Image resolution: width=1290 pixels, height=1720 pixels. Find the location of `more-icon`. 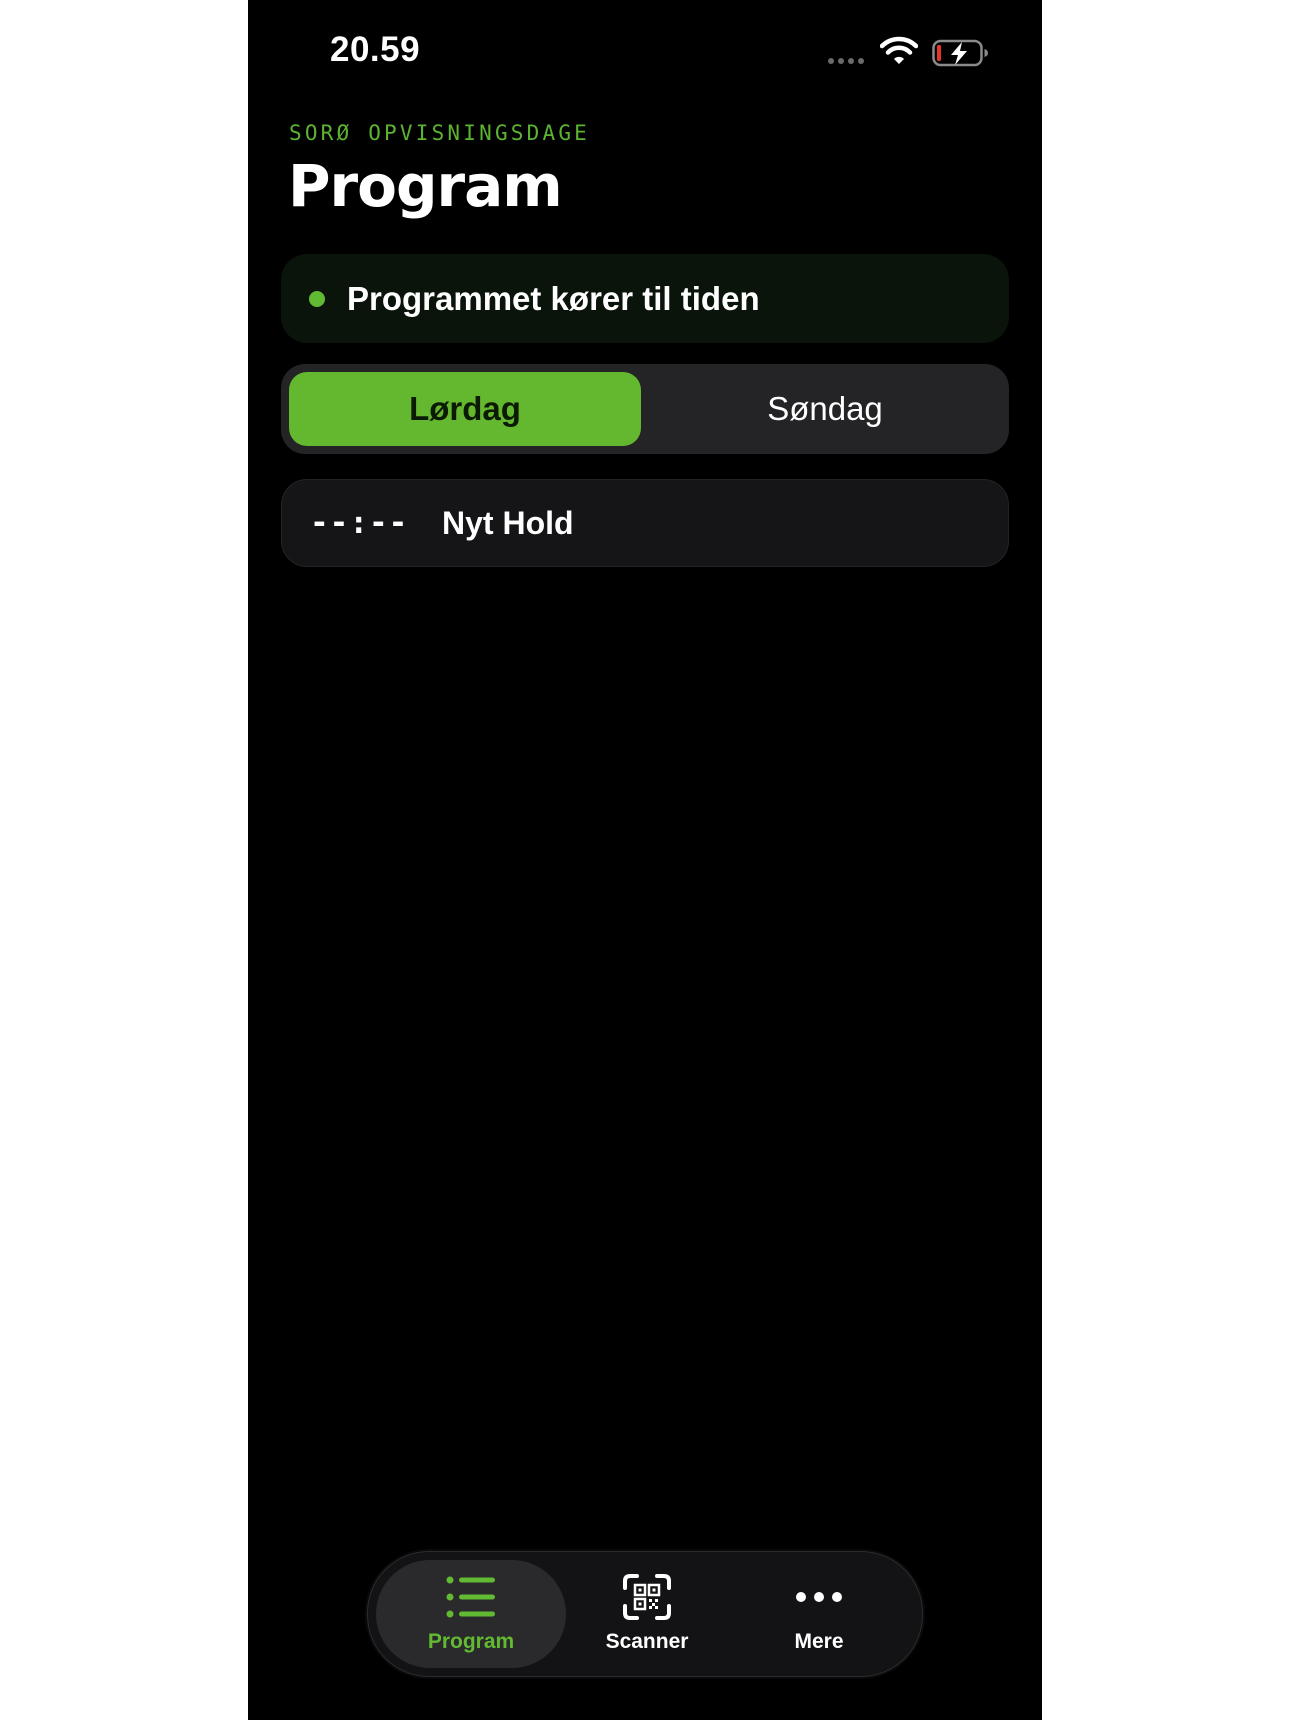

more-icon is located at coordinates (819, 1597).